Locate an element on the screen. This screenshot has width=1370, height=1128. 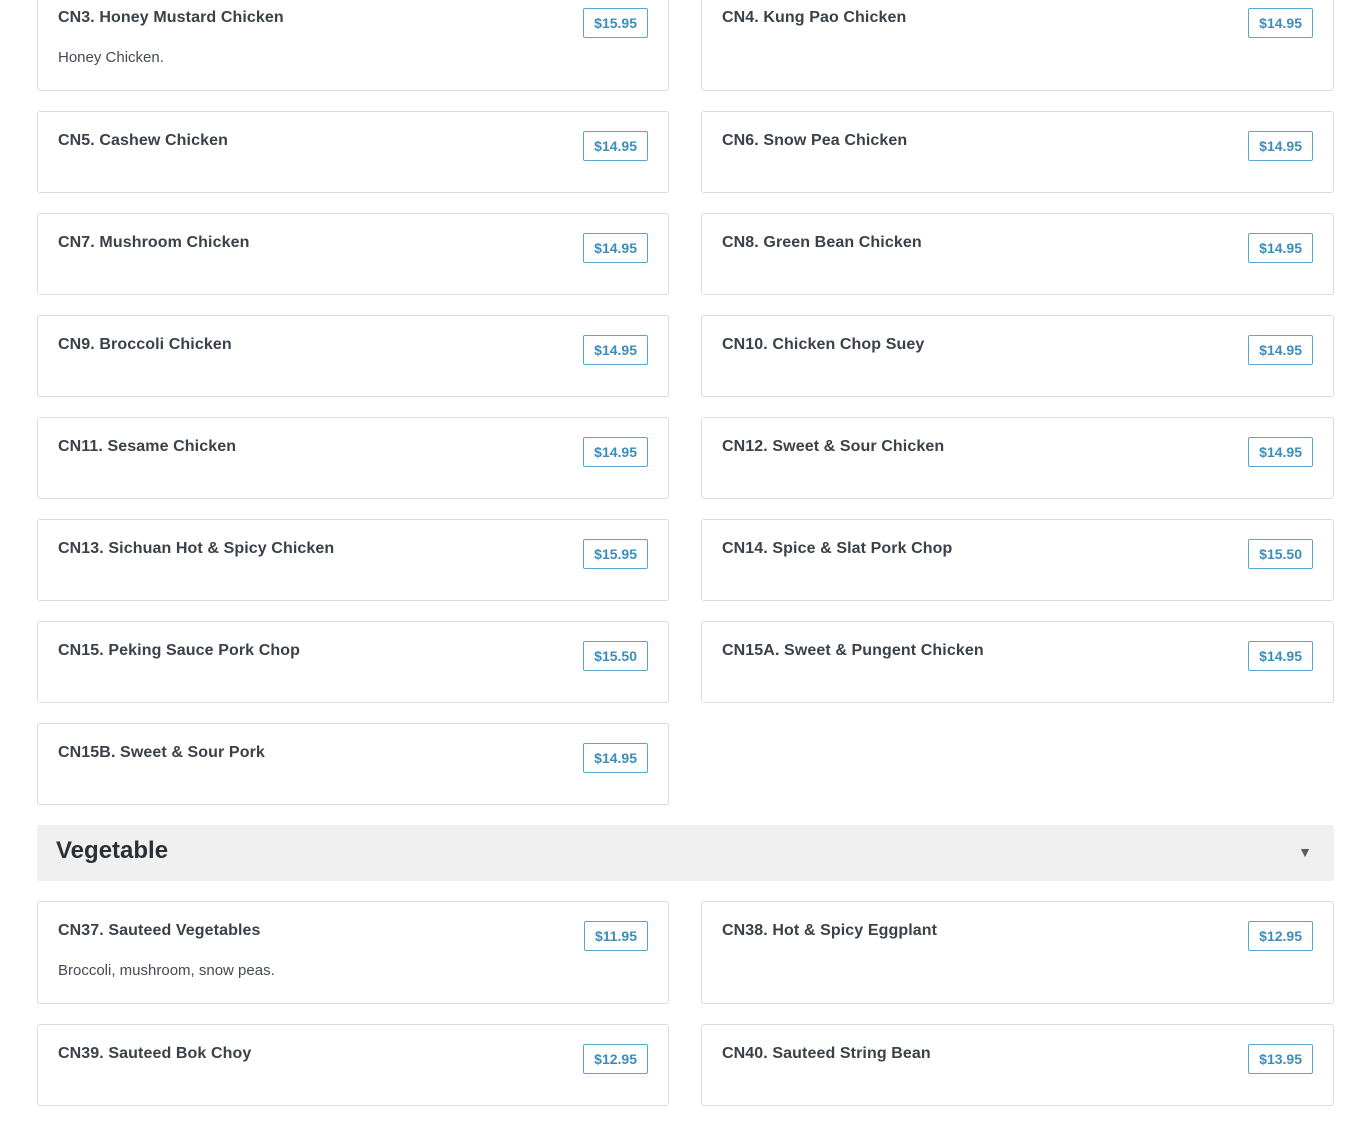
menu-item-card: CN11. Sesame Chicken $14.95 is located at coordinates (353, 458).